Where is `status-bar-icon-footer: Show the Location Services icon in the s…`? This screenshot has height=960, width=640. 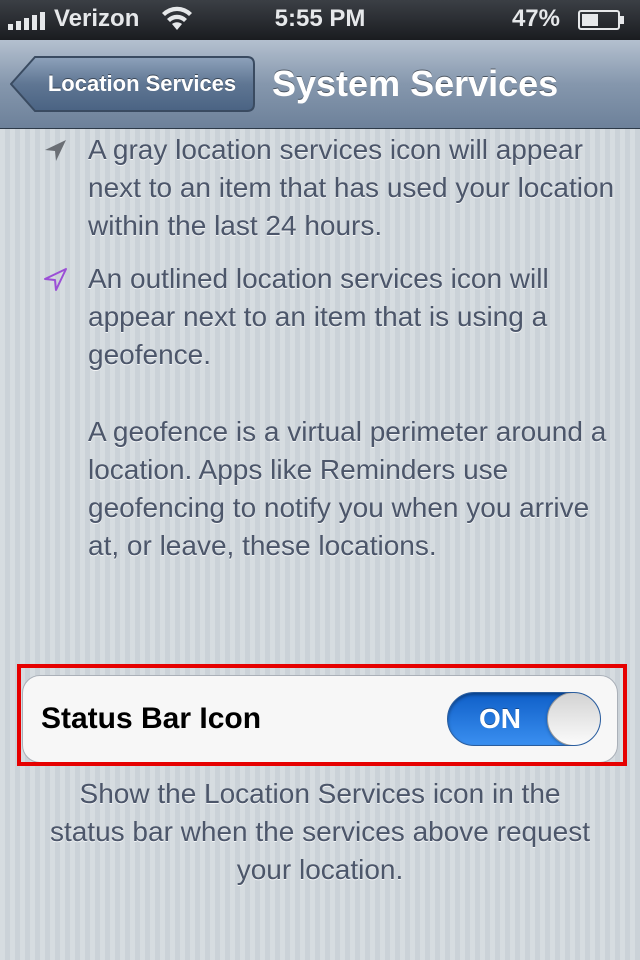 status-bar-icon-footer: Show the Location Services icon in the s… is located at coordinates (320, 831).